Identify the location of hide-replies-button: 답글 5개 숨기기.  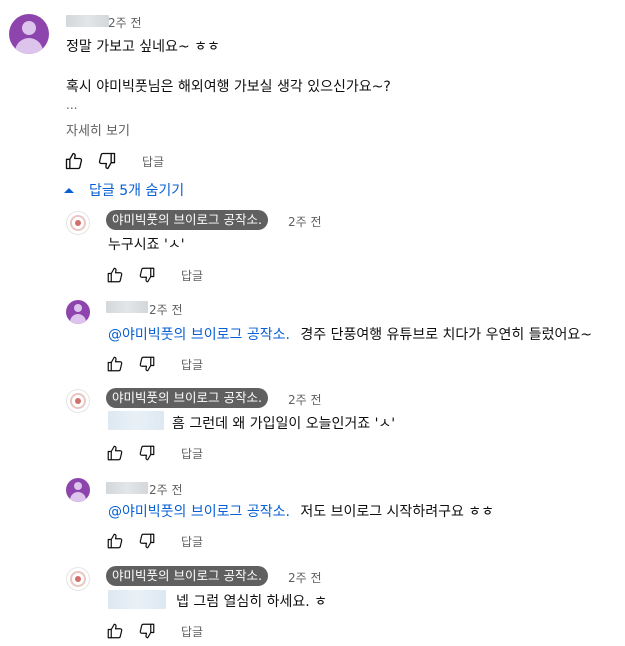
(123, 190).